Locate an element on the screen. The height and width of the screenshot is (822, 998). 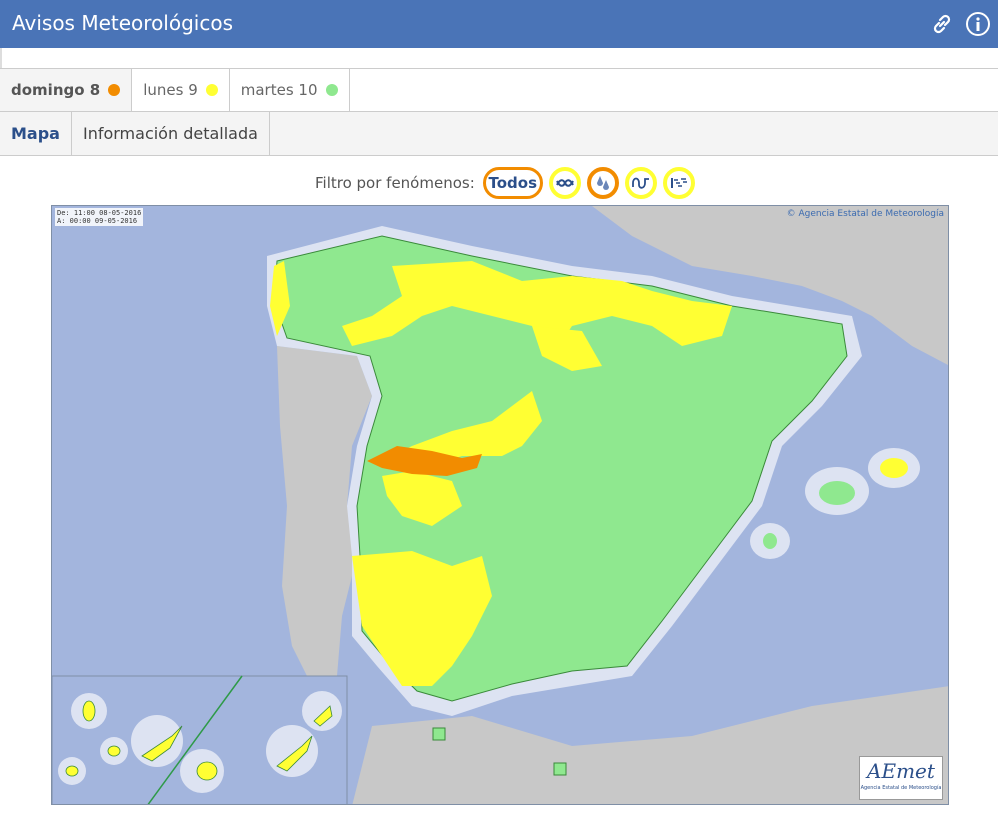
yellow-dot-icon is located at coordinates (211, 90).